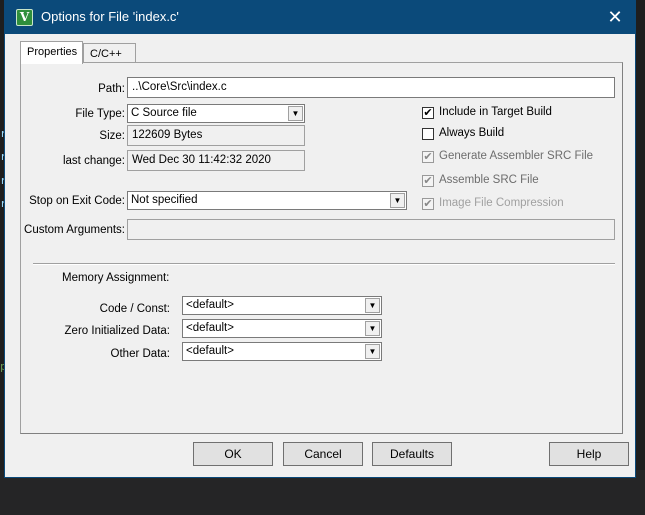  What do you see at coordinates (615, 17) in the screenshot?
I see `close-button: ✕` at bounding box center [615, 17].